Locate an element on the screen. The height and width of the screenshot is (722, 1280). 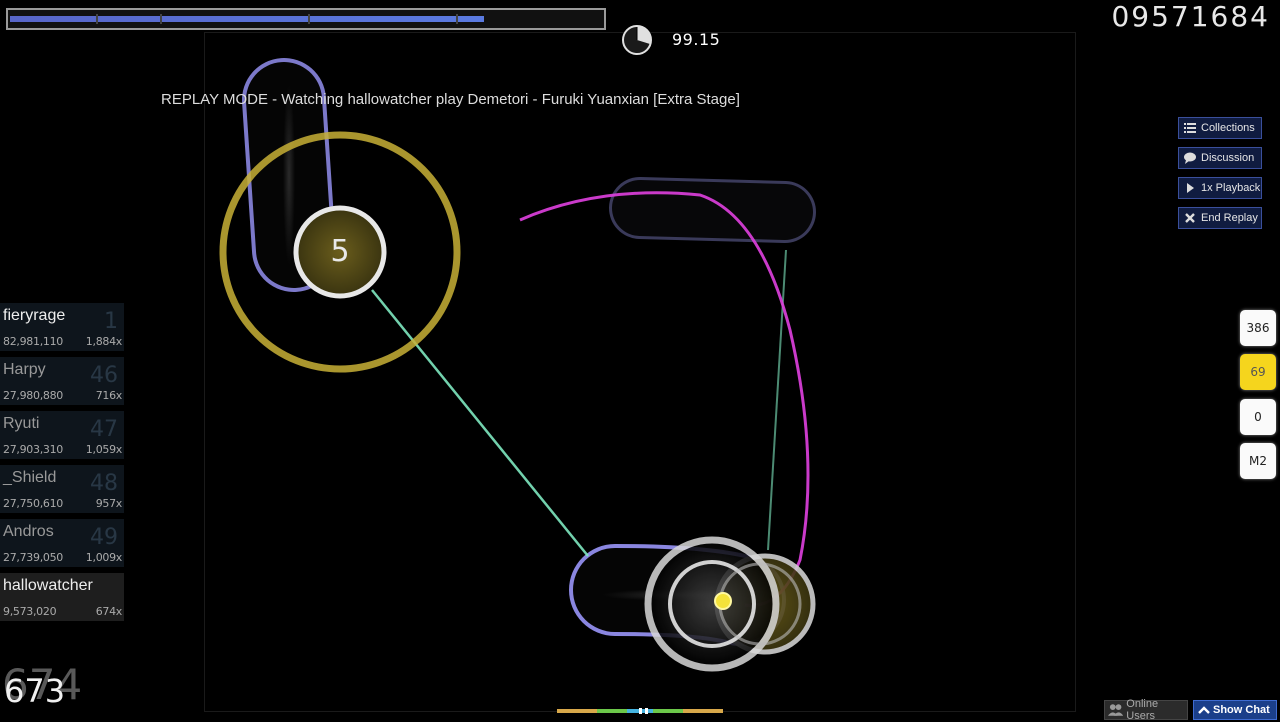
key-overlay-m2: M2 is located at coordinates (1258, 461).